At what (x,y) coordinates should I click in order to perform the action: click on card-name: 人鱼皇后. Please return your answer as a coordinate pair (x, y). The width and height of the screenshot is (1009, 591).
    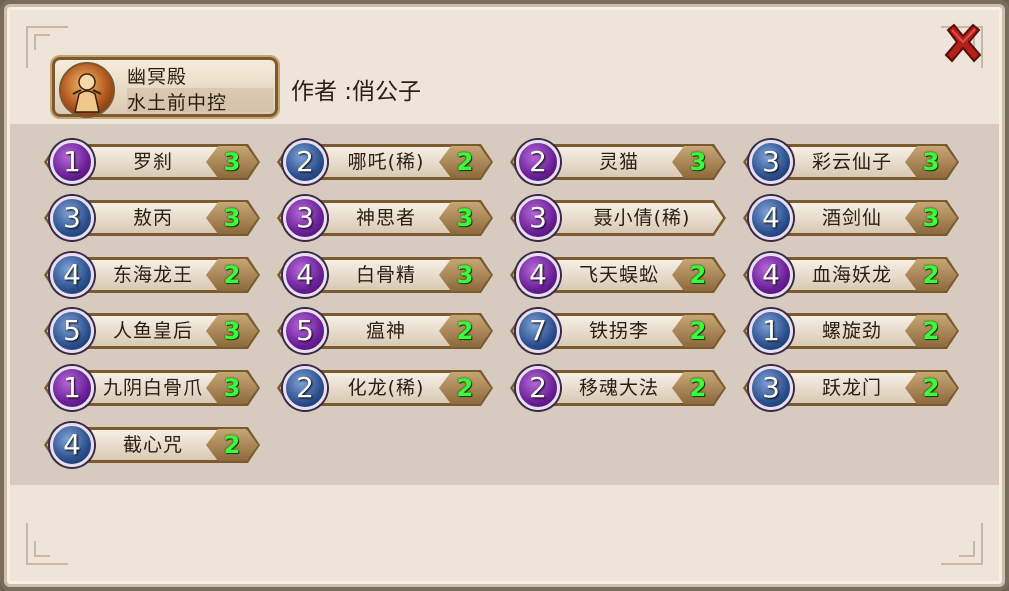
    Looking at the image, I should click on (152, 331).